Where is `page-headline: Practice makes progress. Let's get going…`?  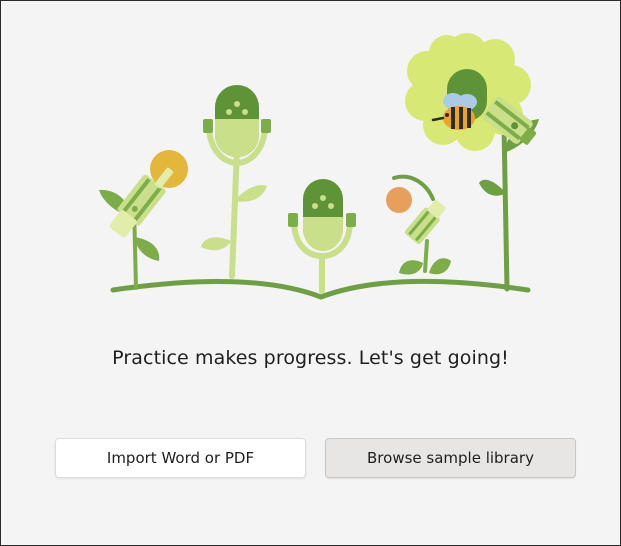 page-headline: Practice makes progress. Let's get going… is located at coordinates (310, 358).